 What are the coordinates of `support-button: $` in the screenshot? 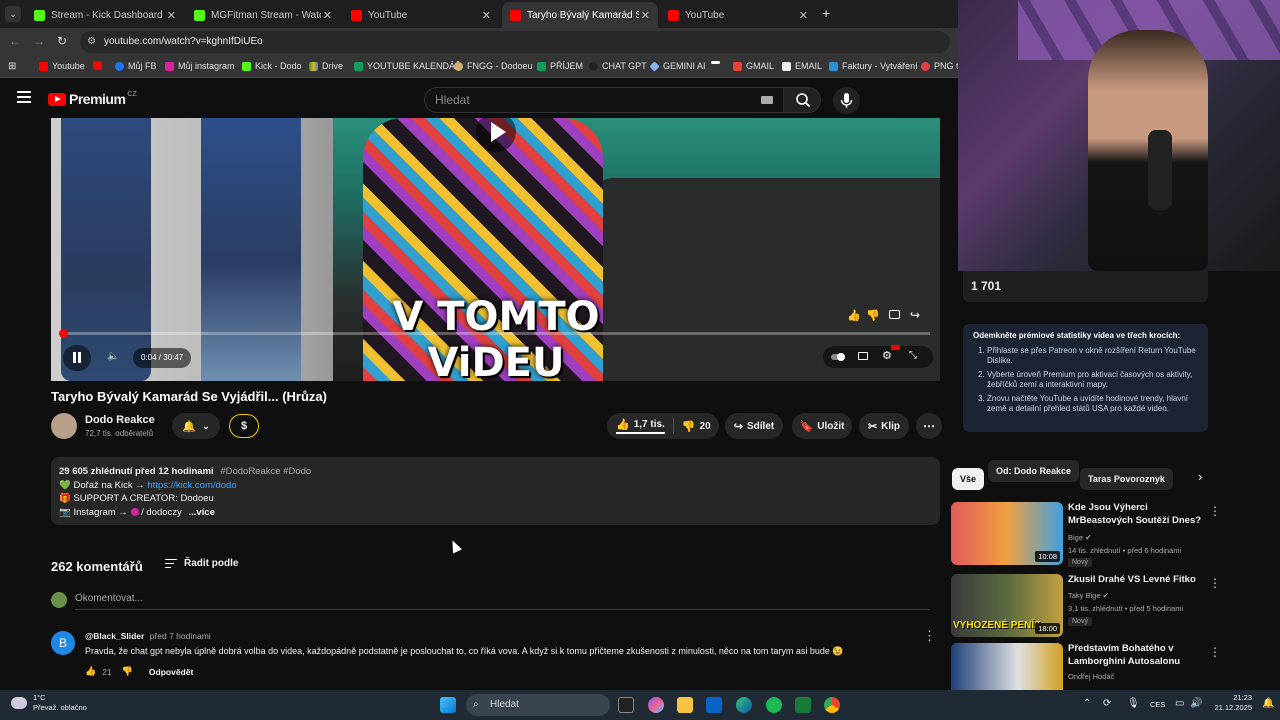 It's located at (244, 426).